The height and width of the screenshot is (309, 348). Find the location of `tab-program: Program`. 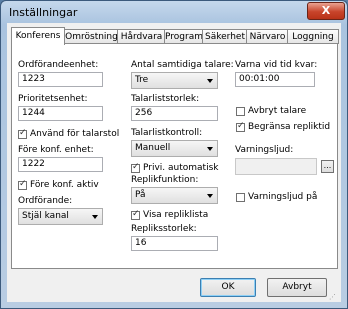

tab-program: Program is located at coordinates (184, 36).